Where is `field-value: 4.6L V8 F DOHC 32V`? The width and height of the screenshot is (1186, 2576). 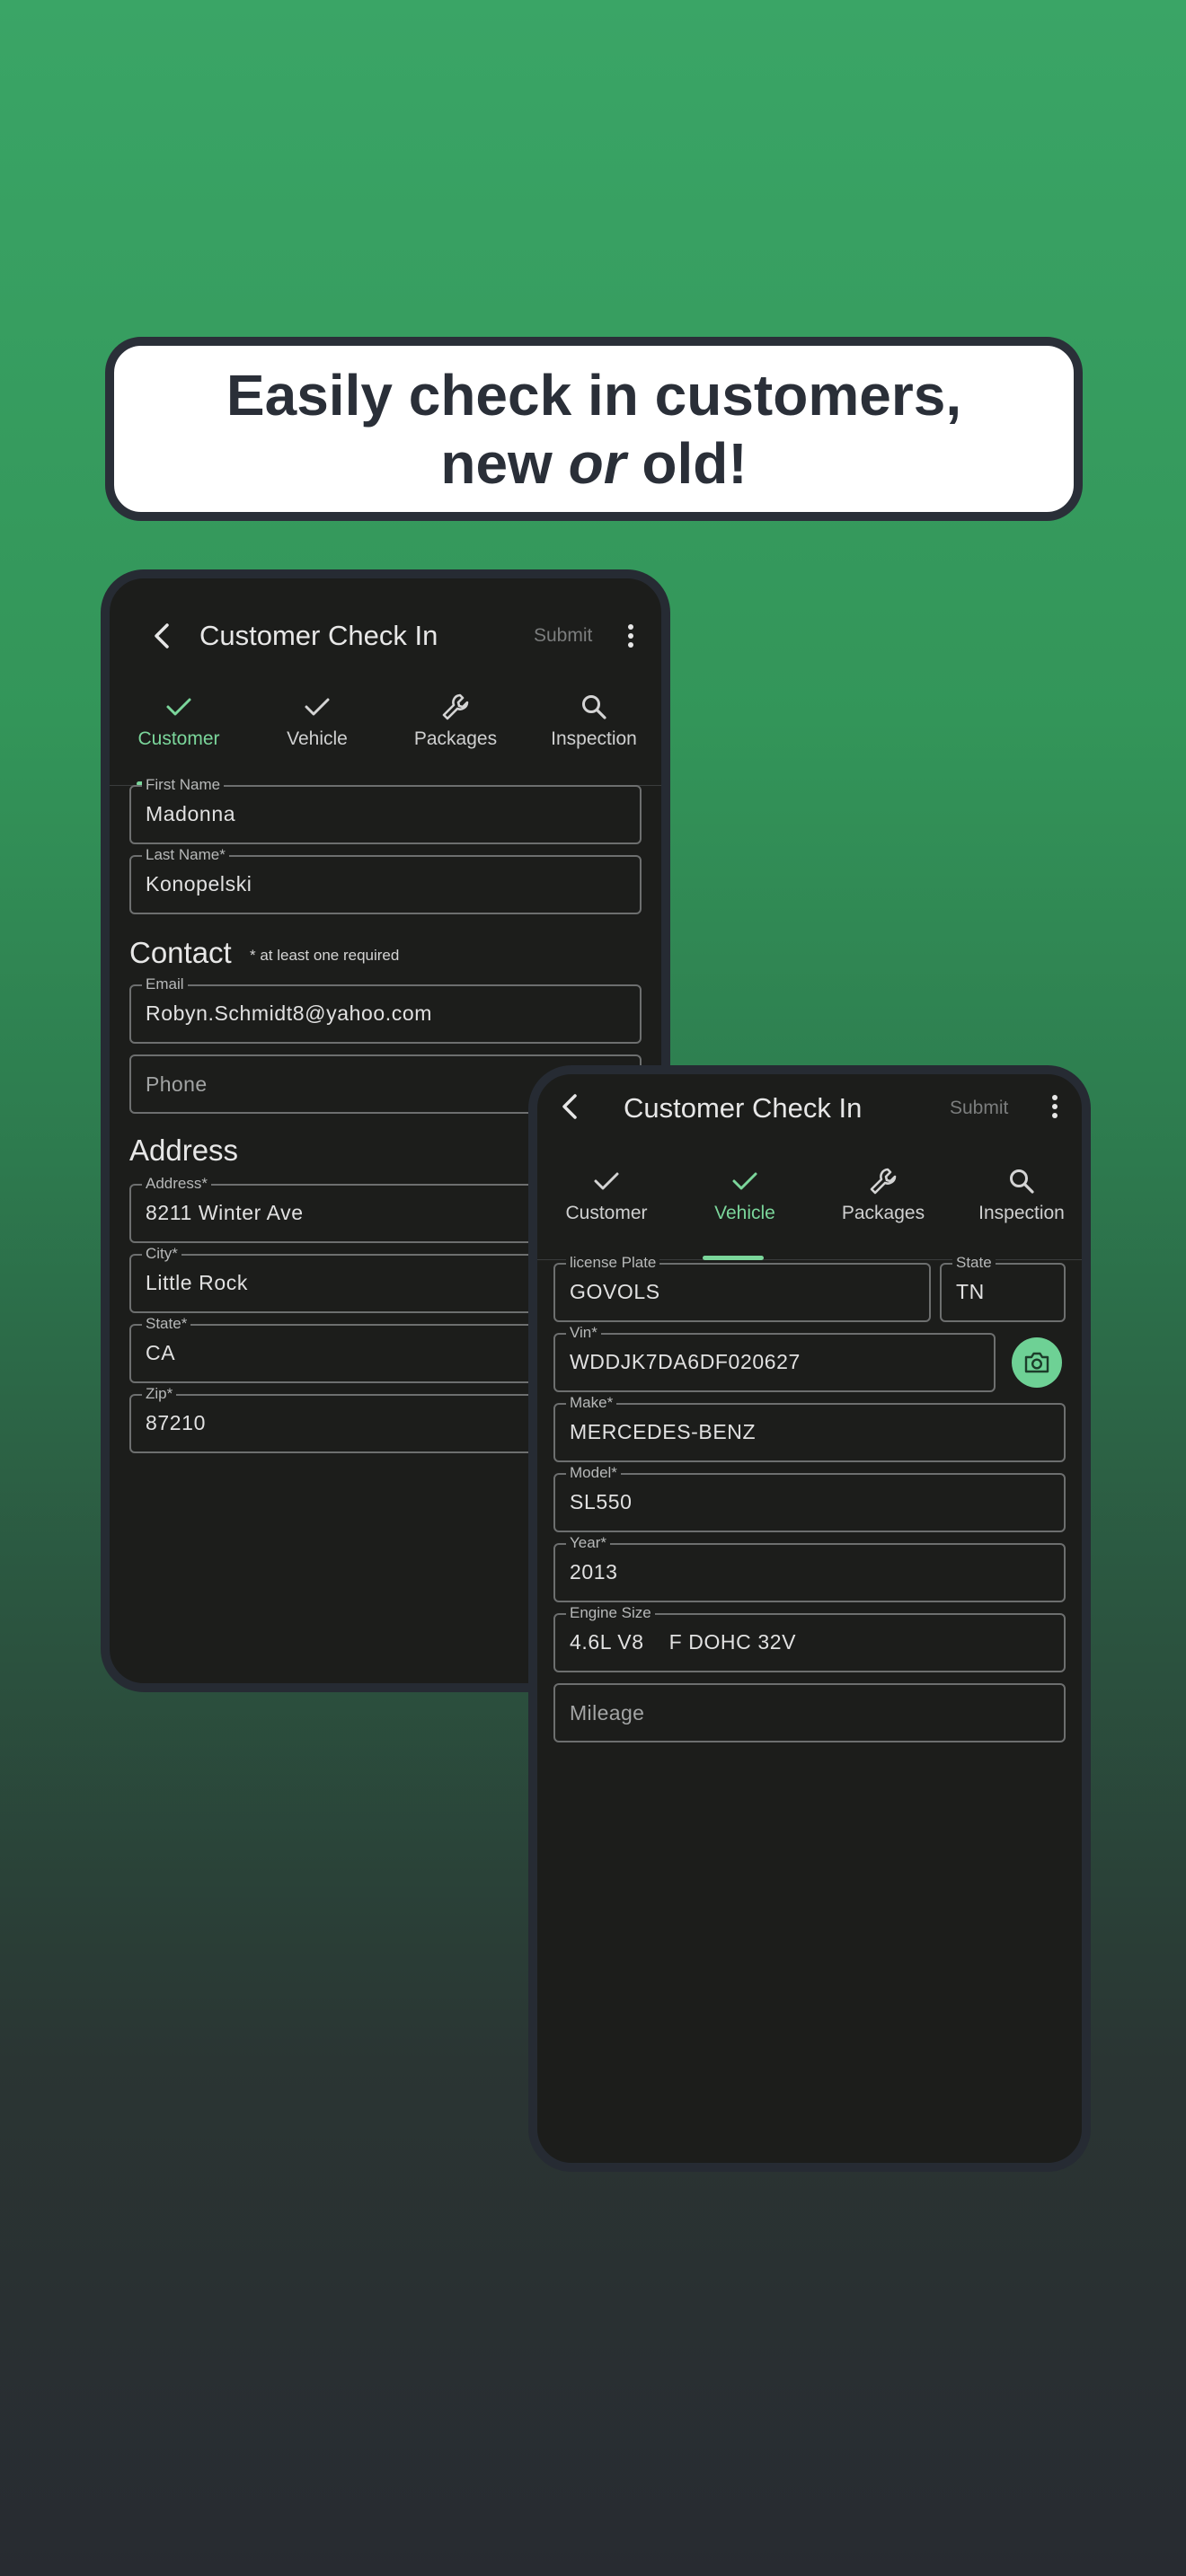 field-value: 4.6L V8 F DOHC 32V is located at coordinates (683, 1642).